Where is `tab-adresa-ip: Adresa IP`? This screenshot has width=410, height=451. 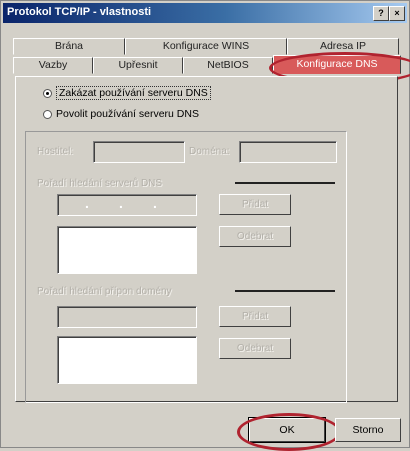
tab-adresa-ip: Adresa IP is located at coordinates (343, 46).